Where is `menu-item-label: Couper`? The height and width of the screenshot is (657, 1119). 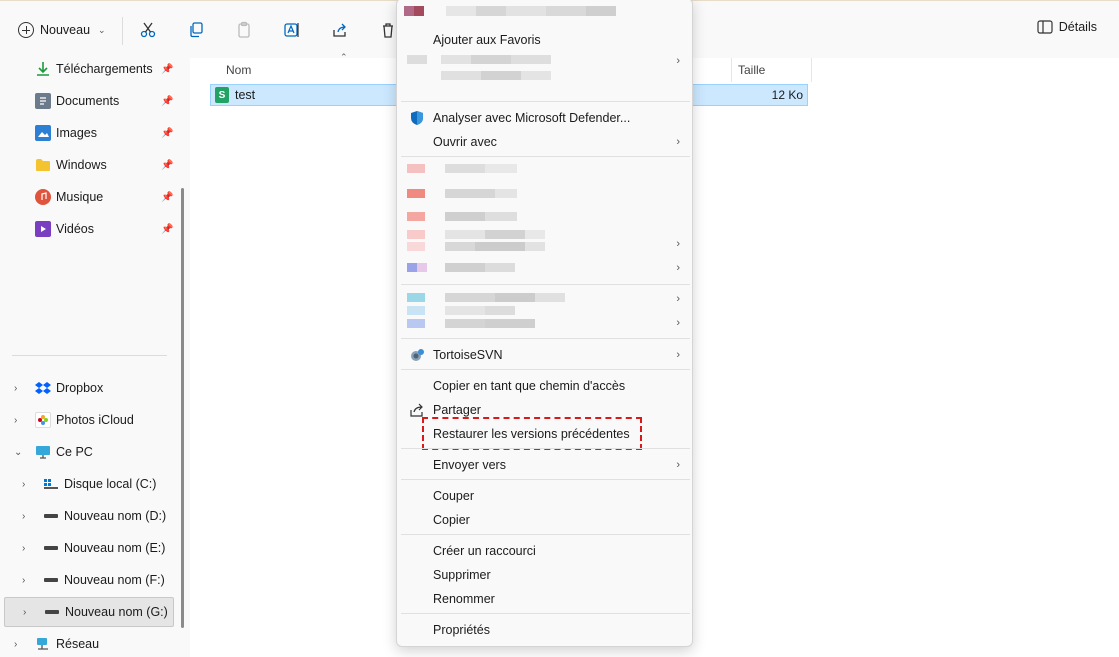
menu-item-label: Couper is located at coordinates (453, 496).